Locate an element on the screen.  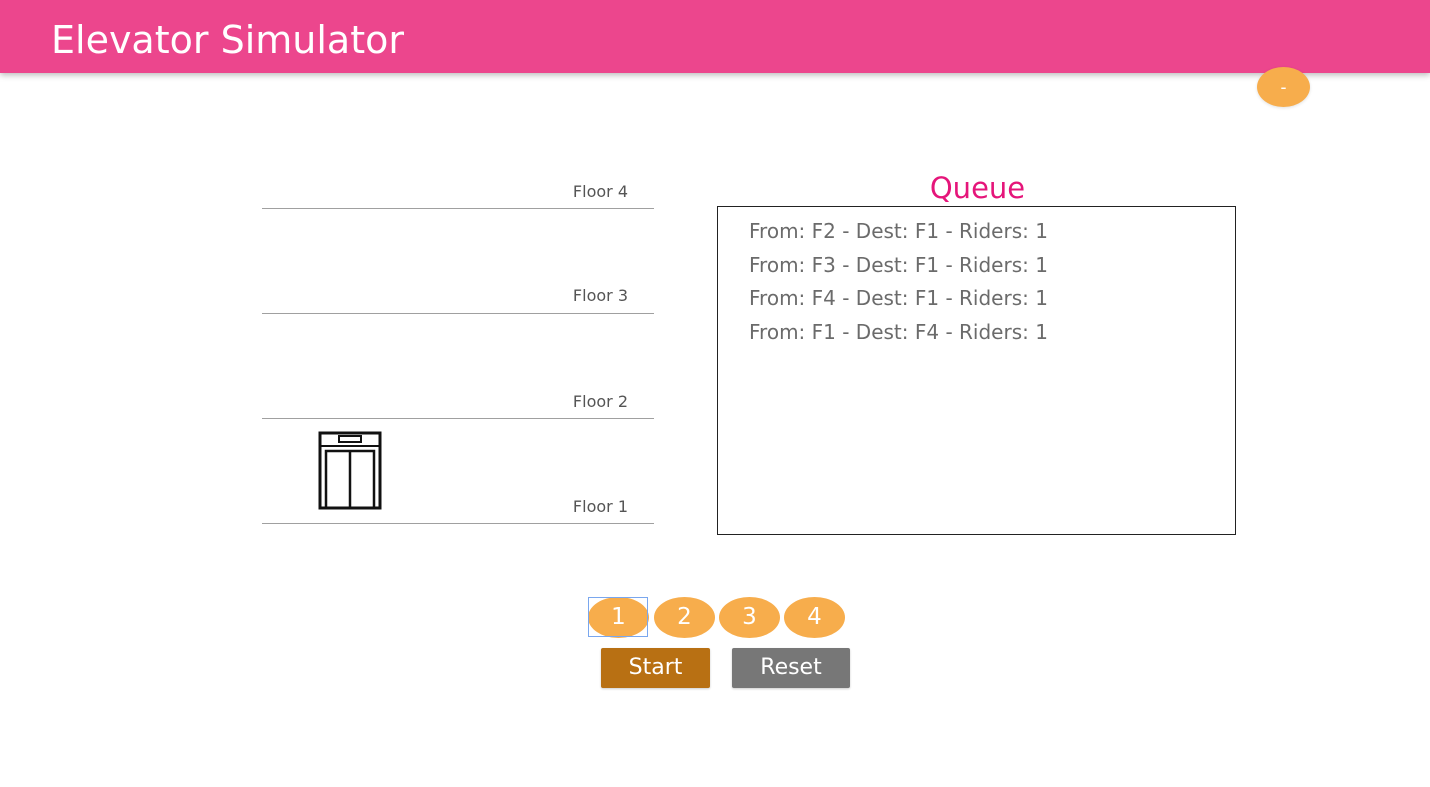
floor-button-2: 2 is located at coordinates (684, 617).